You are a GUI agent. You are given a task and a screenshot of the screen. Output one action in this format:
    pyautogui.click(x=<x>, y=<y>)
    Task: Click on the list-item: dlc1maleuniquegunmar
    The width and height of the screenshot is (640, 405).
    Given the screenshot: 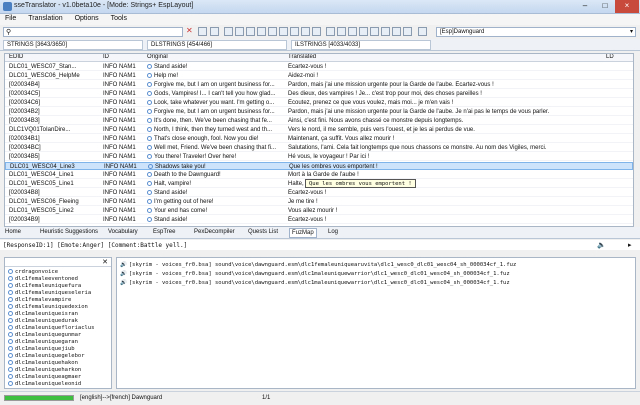 What is the action you would take?
    pyautogui.click(x=44, y=335)
    